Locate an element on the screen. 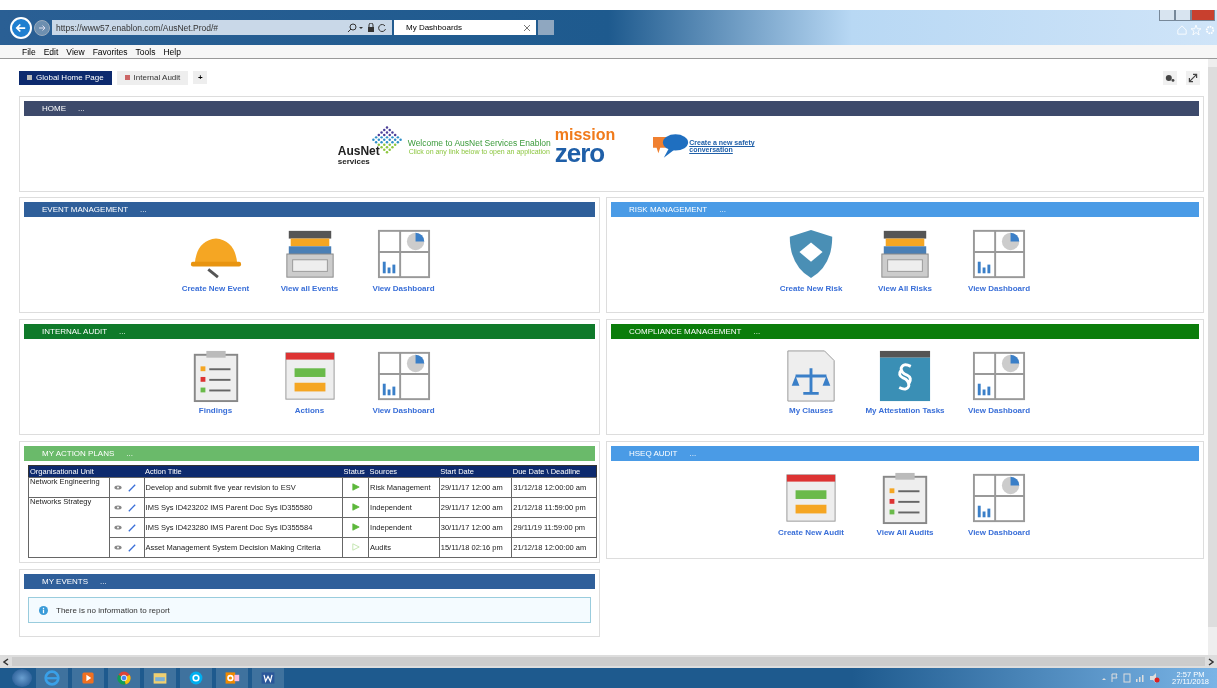 The width and height of the screenshot is (1217, 688). forward-button is located at coordinates (42, 27).